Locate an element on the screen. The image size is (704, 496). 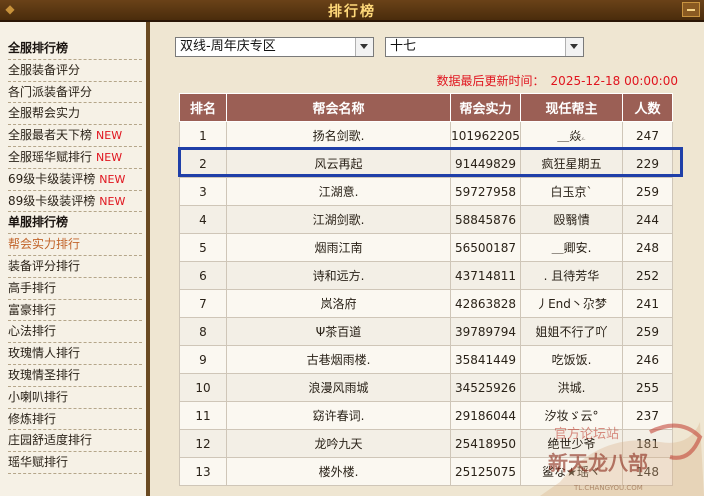
table-row: 11 窈许春词. 29186044 汐妆ゞ云° 237 is located at coordinates (426, 415).